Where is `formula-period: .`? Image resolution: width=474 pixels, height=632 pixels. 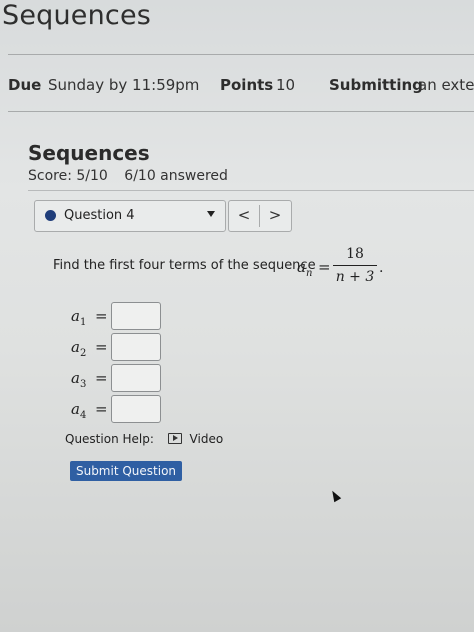
formula-period: . is located at coordinates (381, 268).